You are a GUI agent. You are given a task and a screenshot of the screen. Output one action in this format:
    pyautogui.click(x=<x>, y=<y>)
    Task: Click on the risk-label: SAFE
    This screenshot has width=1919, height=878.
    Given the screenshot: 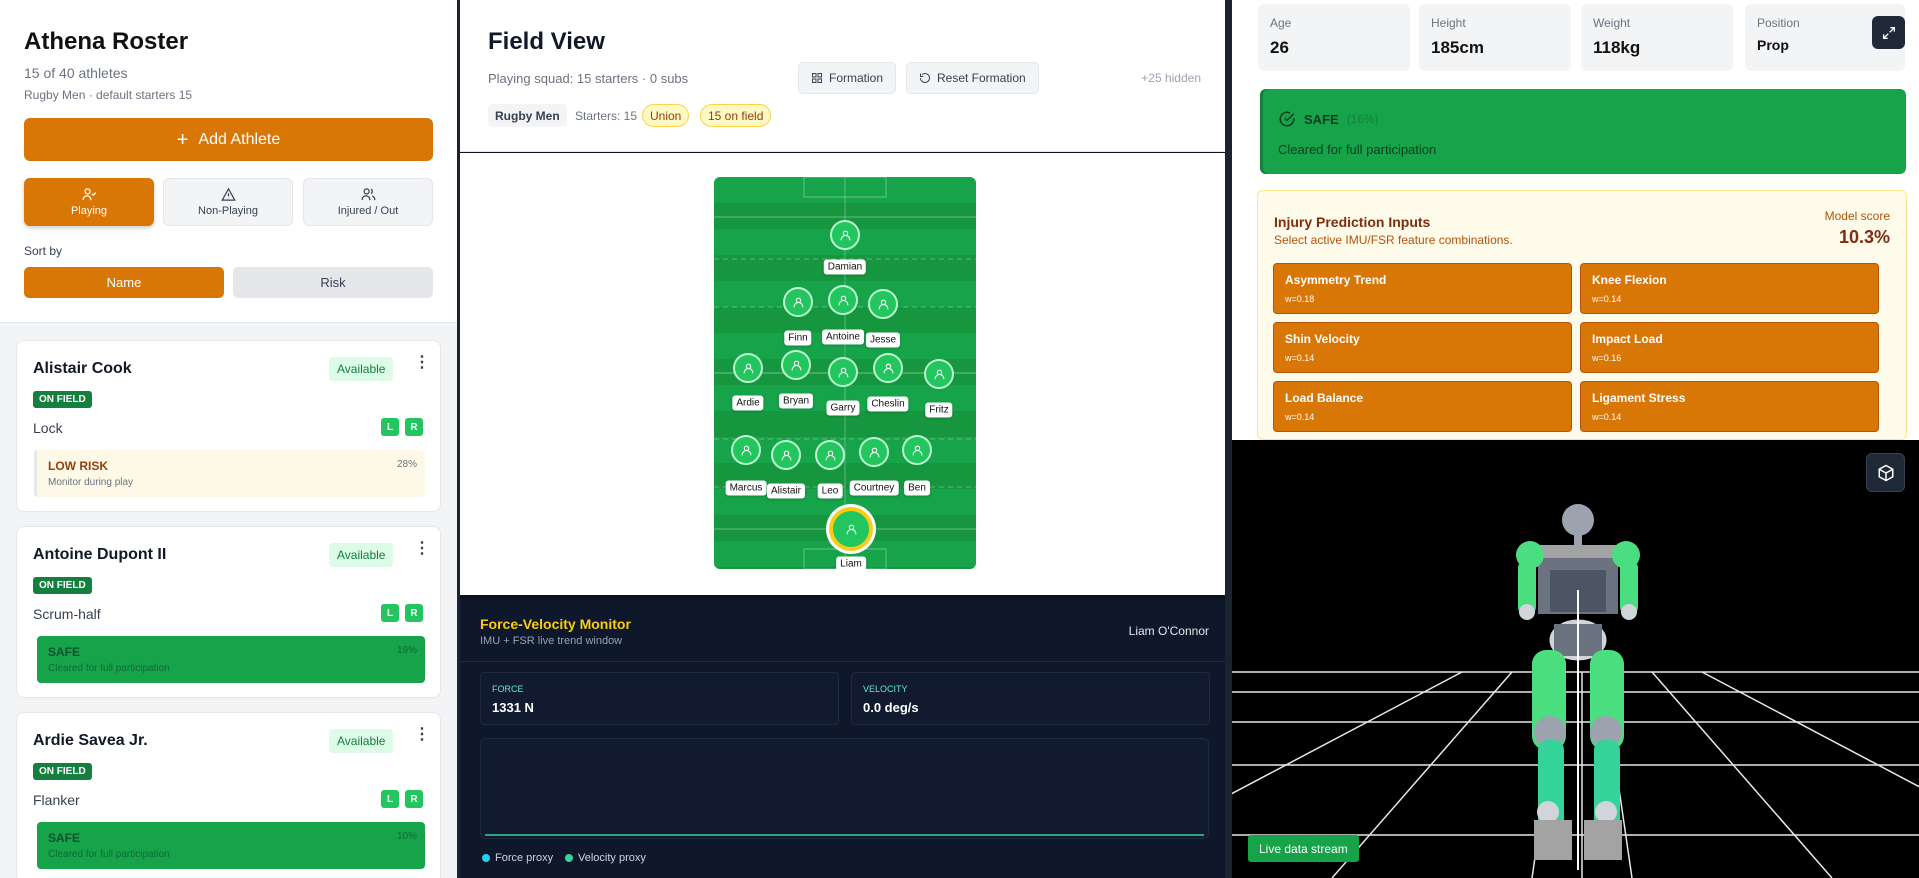 What is the action you would take?
    pyautogui.click(x=64, y=652)
    